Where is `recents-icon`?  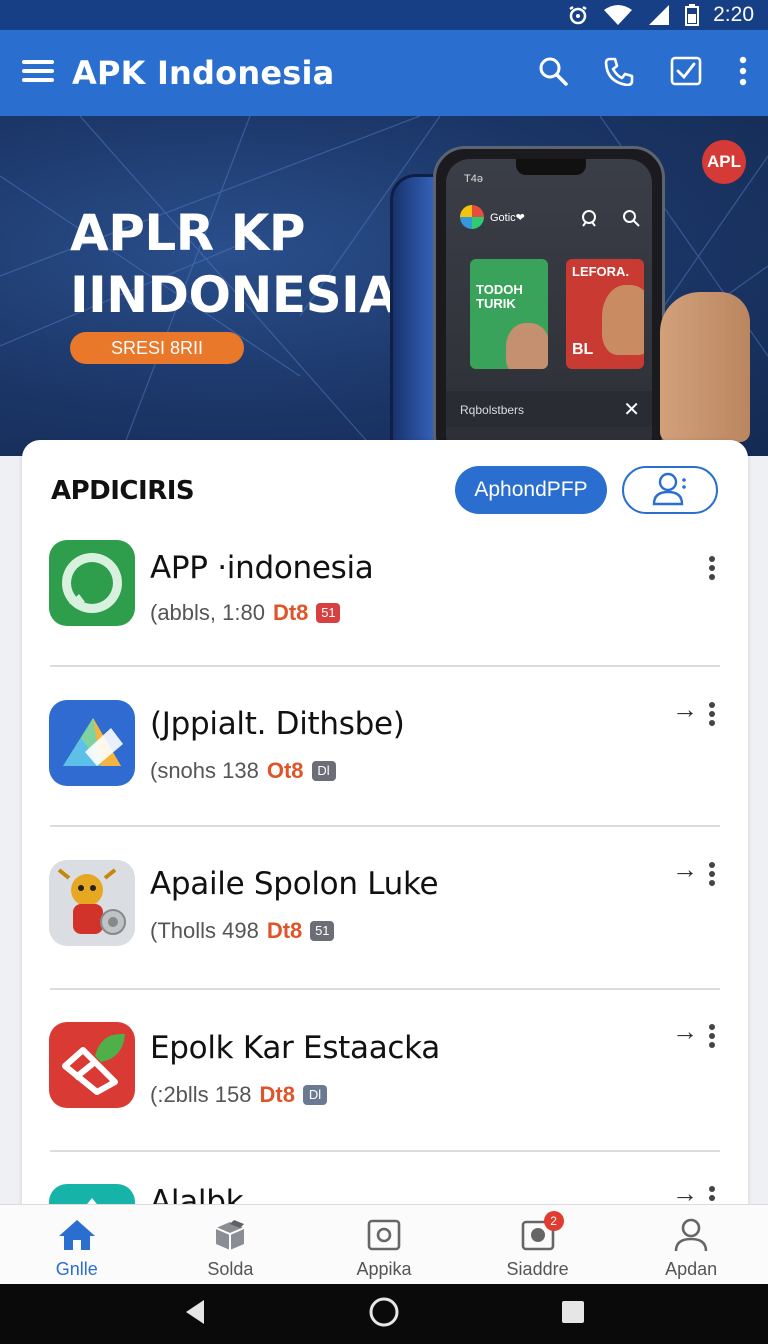 recents-icon is located at coordinates (573, 1314).